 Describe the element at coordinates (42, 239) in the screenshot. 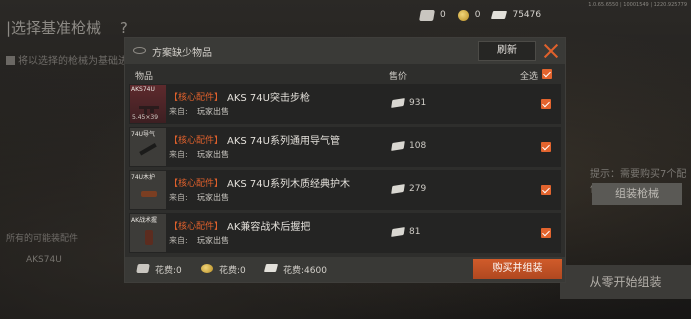

I see `all-parts-label: 所有的可能装配件` at that location.